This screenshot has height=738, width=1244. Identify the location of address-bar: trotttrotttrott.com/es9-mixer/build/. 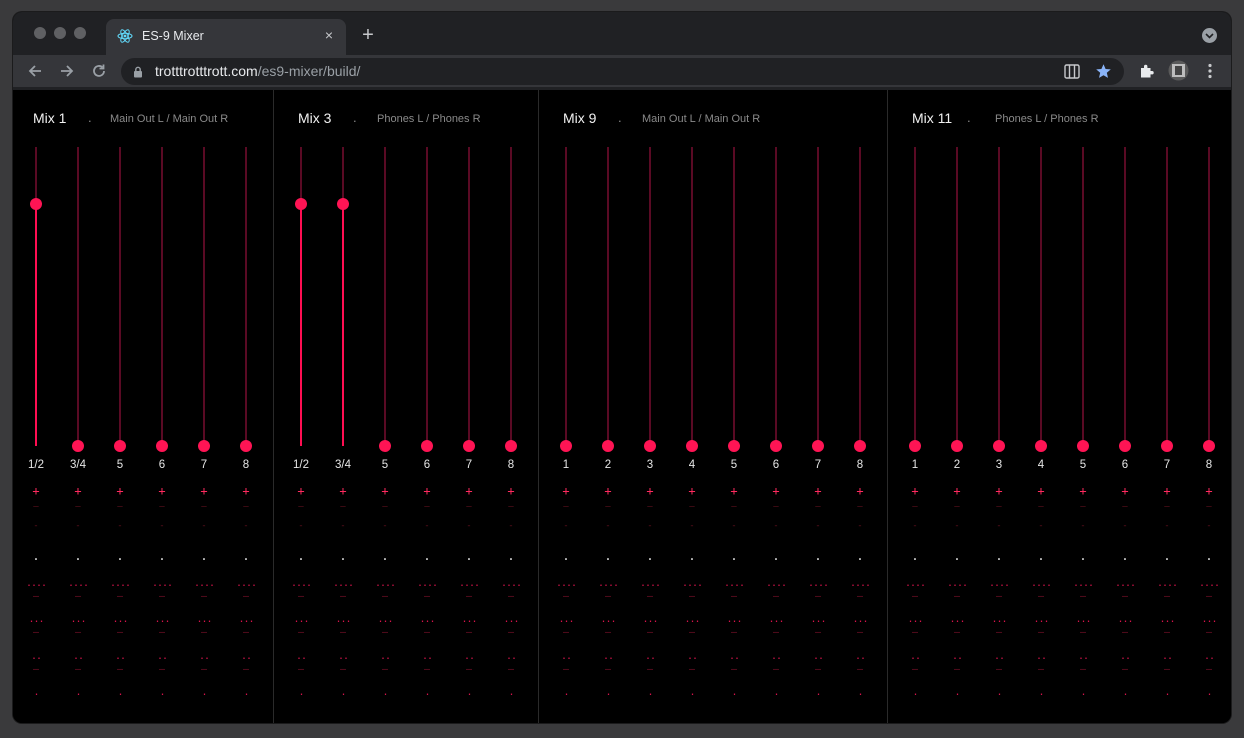
(622, 71).